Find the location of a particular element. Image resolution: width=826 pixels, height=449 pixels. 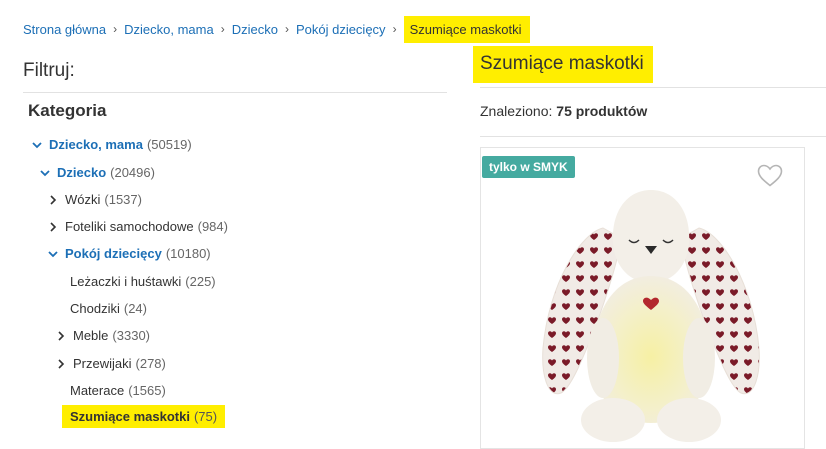

breadcrumb-dziecko-mama: Dziecko, mama is located at coordinates (169, 29).